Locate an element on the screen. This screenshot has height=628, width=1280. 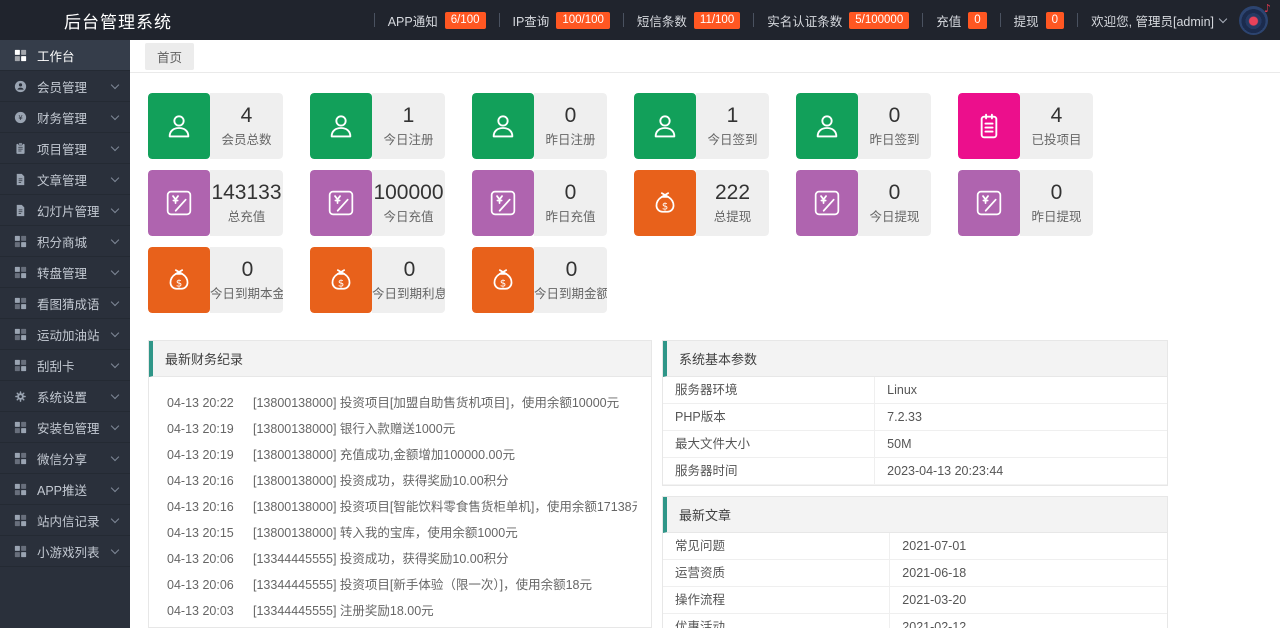
stat-card-今日到期金额: $0 今日到期金额 is located at coordinates (539, 280).